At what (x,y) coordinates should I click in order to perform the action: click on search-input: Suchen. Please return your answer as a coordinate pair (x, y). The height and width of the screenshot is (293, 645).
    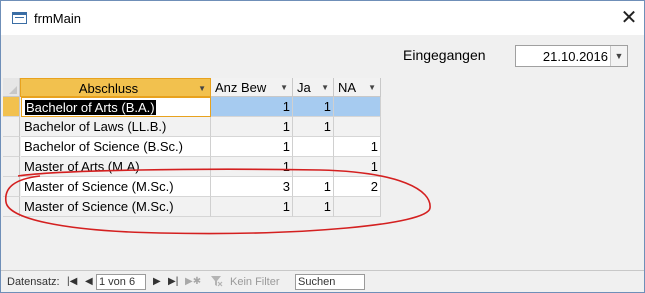
    Looking at the image, I should click on (330, 282).